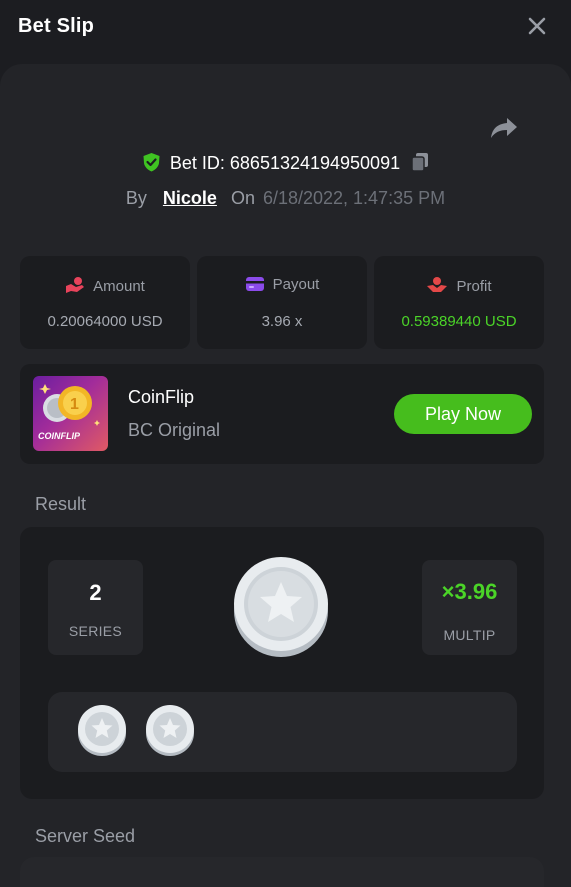  Describe the element at coordinates (469, 591) in the screenshot. I see `multiplier-value: ×3.96` at that location.